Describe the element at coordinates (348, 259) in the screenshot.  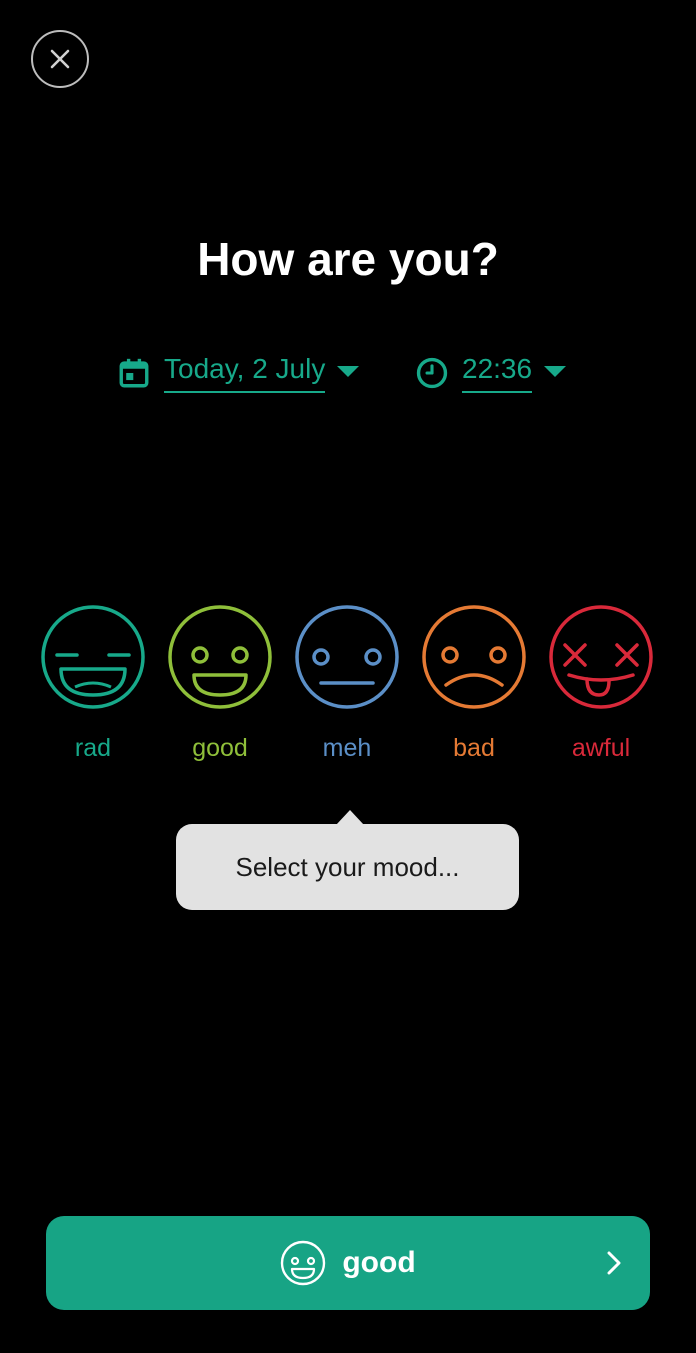
I see `page-title: How are you?` at that location.